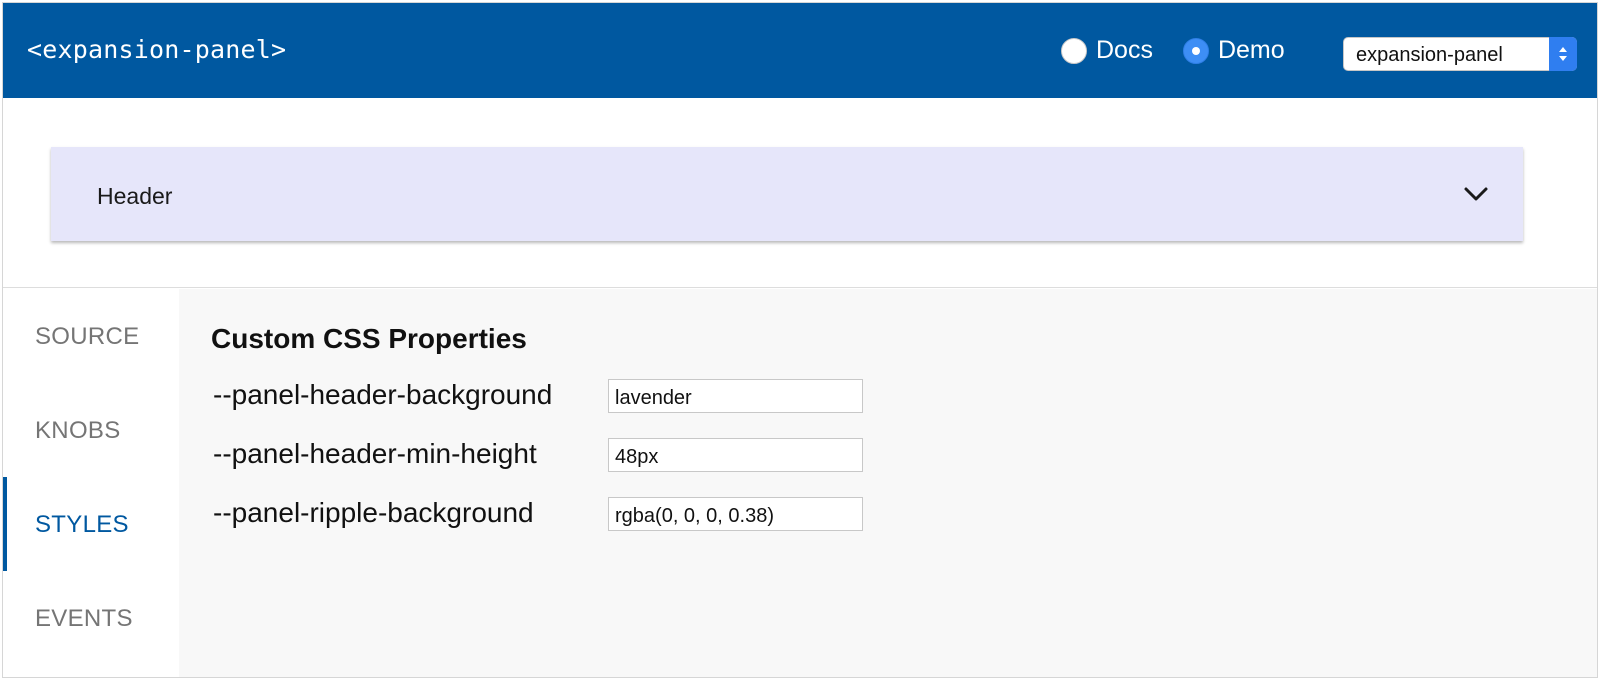  I want to click on radio-demo: Demo, so click(1233, 50).